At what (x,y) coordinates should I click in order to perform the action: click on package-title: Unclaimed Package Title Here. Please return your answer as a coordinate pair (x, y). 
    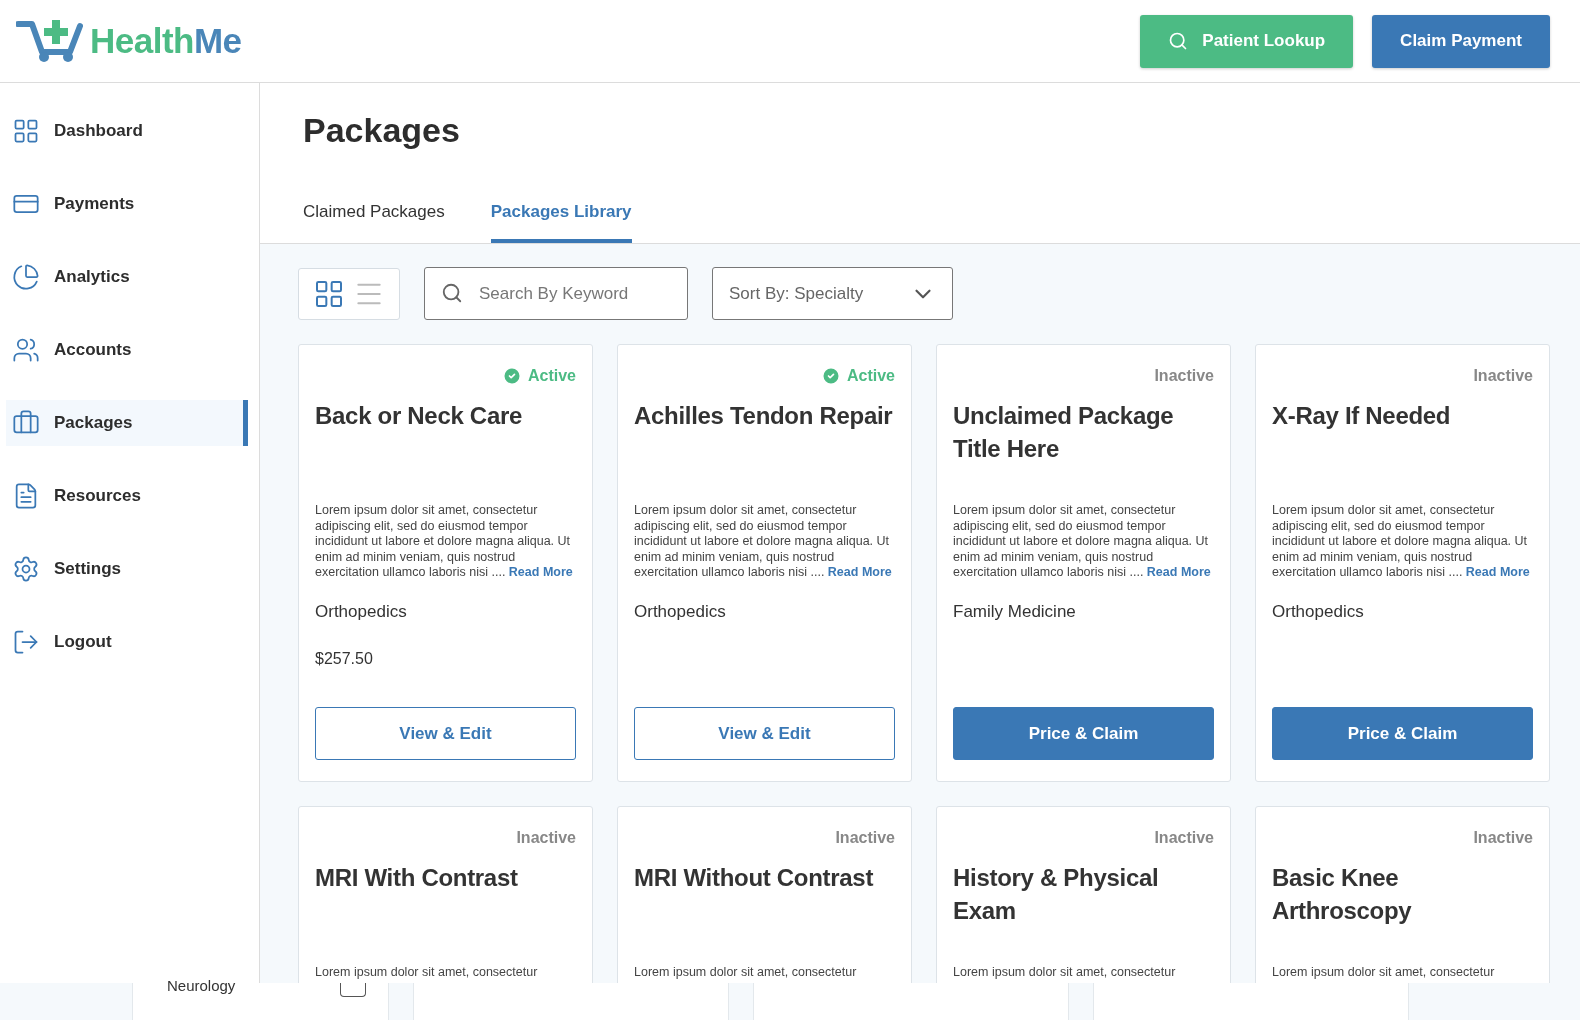
    Looking at the image, I should click on (1064, 432).